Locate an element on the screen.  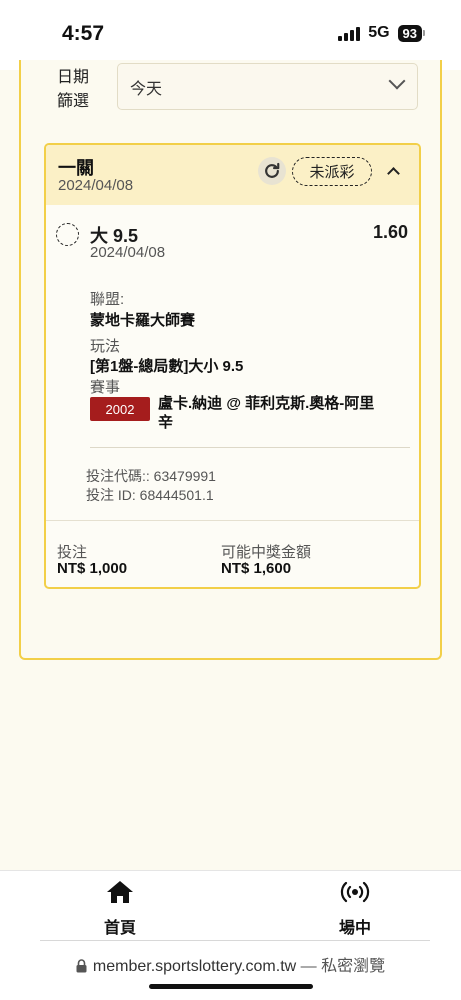
refresh-icon is located at coordinates (272, 170).